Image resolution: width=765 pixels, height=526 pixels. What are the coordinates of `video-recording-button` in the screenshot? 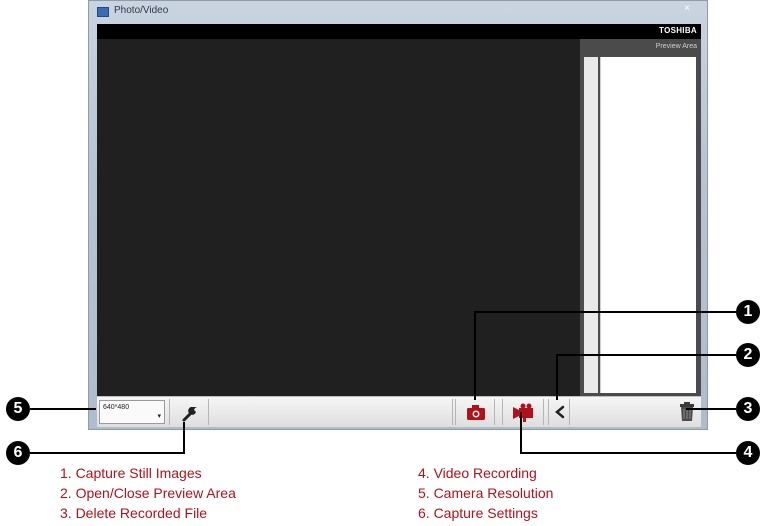 It's located at (523, 412).